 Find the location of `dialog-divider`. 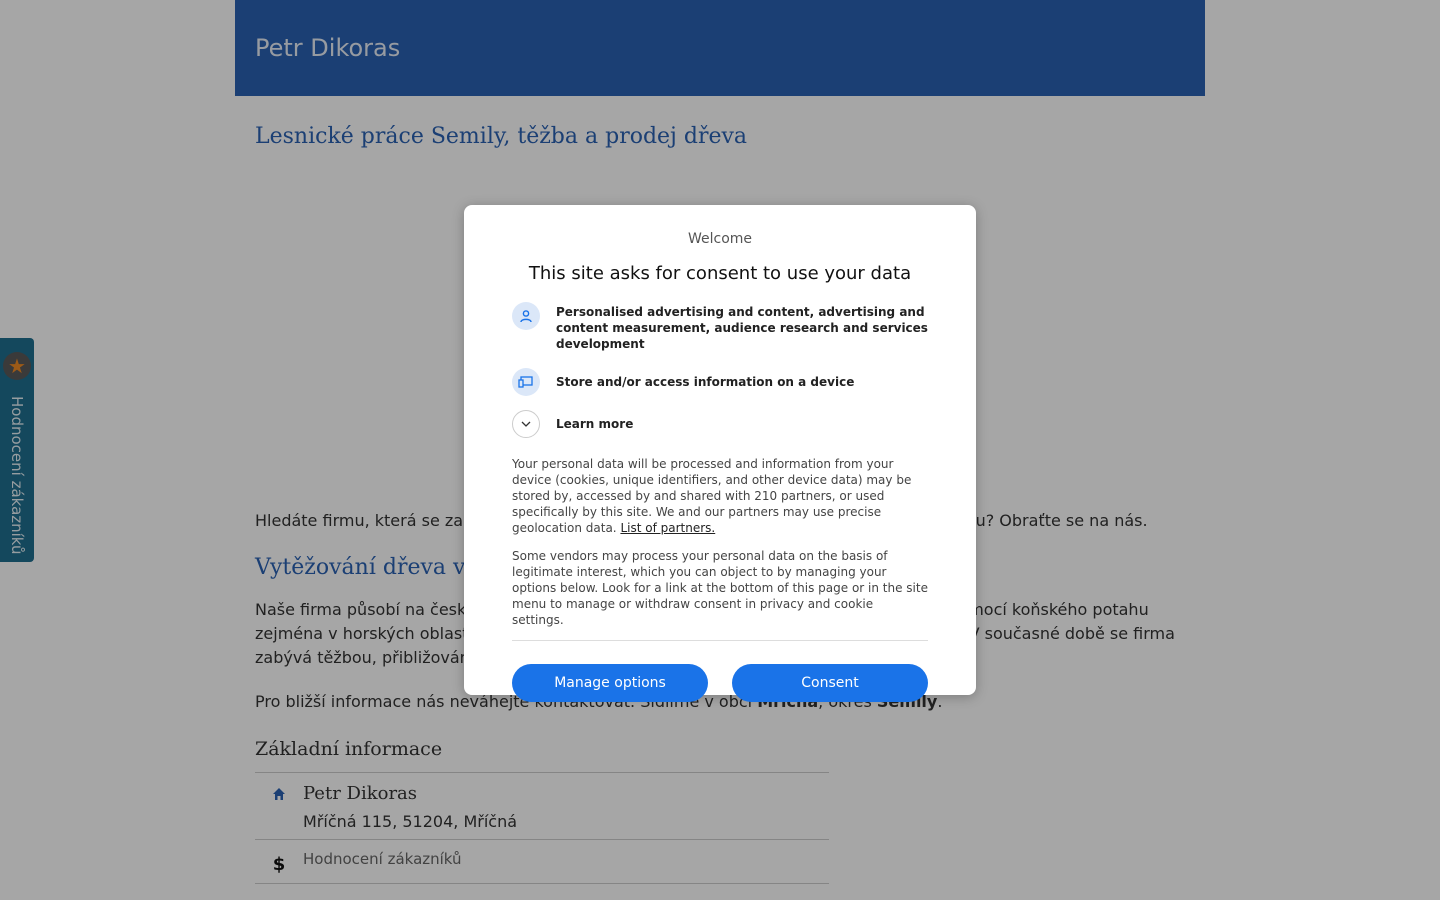

dialog-divider is located at coordinates (720, 640).